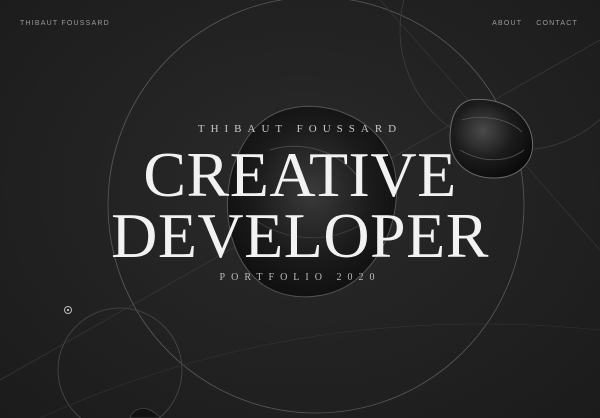 The width and height of the screenshot is (600, 418). What do you see at coordinates (507, 23) in the screenshot?
I see `nav-link-about: ABOUT` at bounding box center [507, 23].